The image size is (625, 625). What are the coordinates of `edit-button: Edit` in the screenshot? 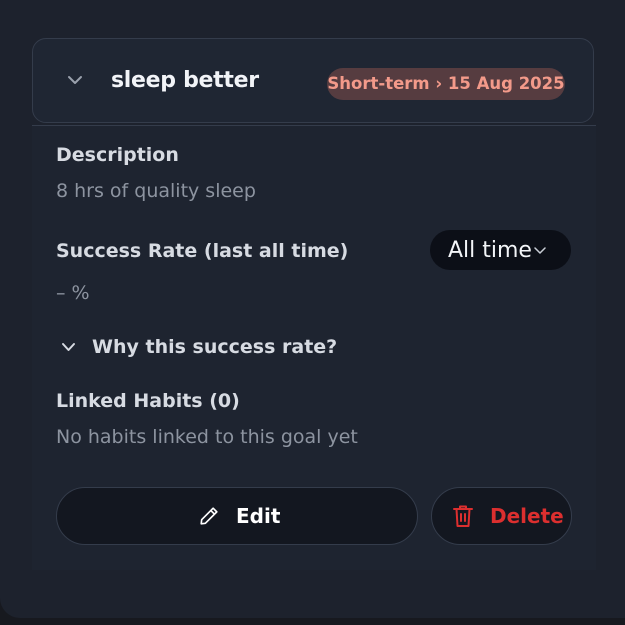 It's located at (237, 516).